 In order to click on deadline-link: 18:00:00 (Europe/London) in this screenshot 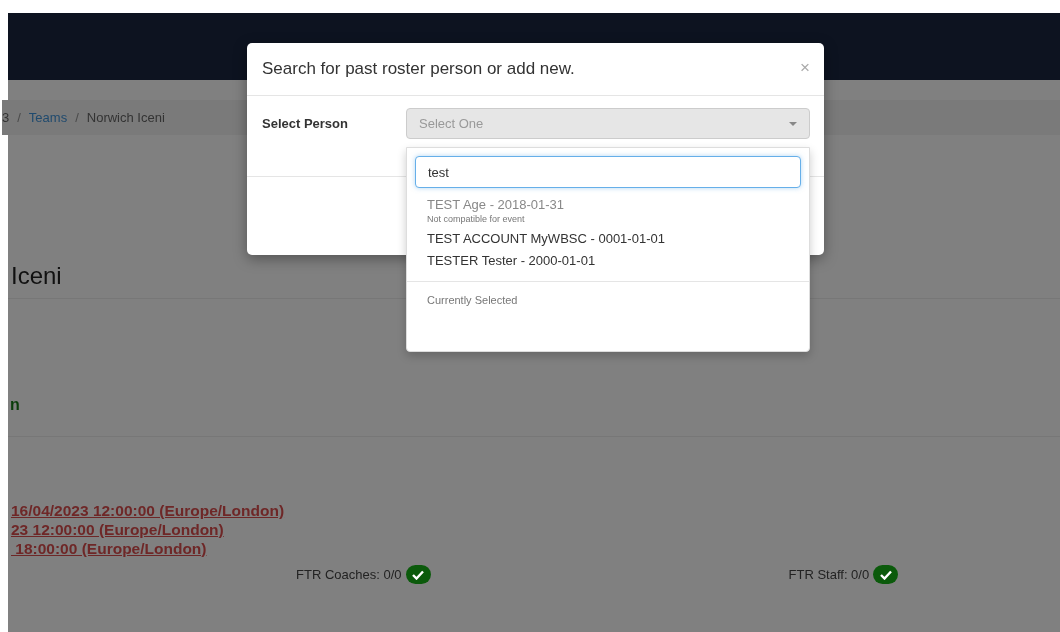, I will do `click(109, 548)`.